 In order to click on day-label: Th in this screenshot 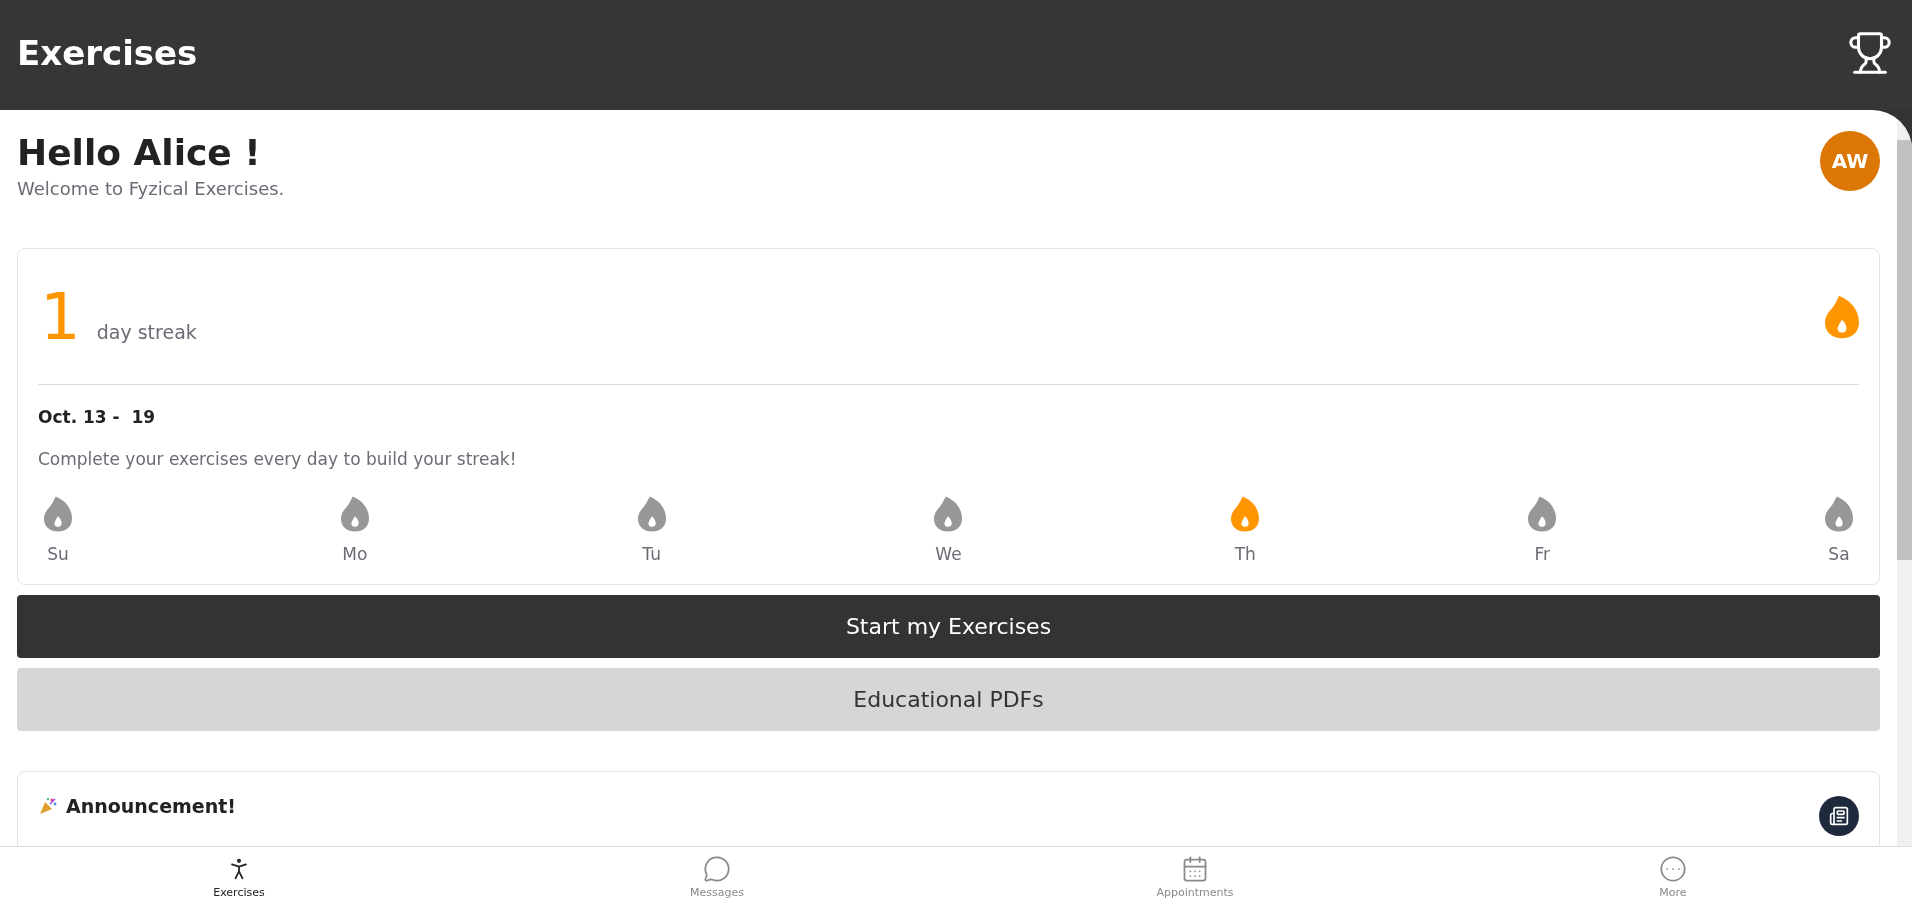, I will do `click(1245, 554)`.